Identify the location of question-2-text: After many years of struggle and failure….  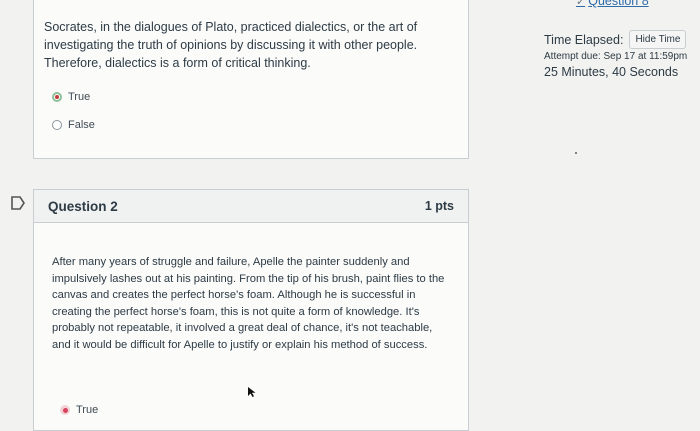
(248, 303).